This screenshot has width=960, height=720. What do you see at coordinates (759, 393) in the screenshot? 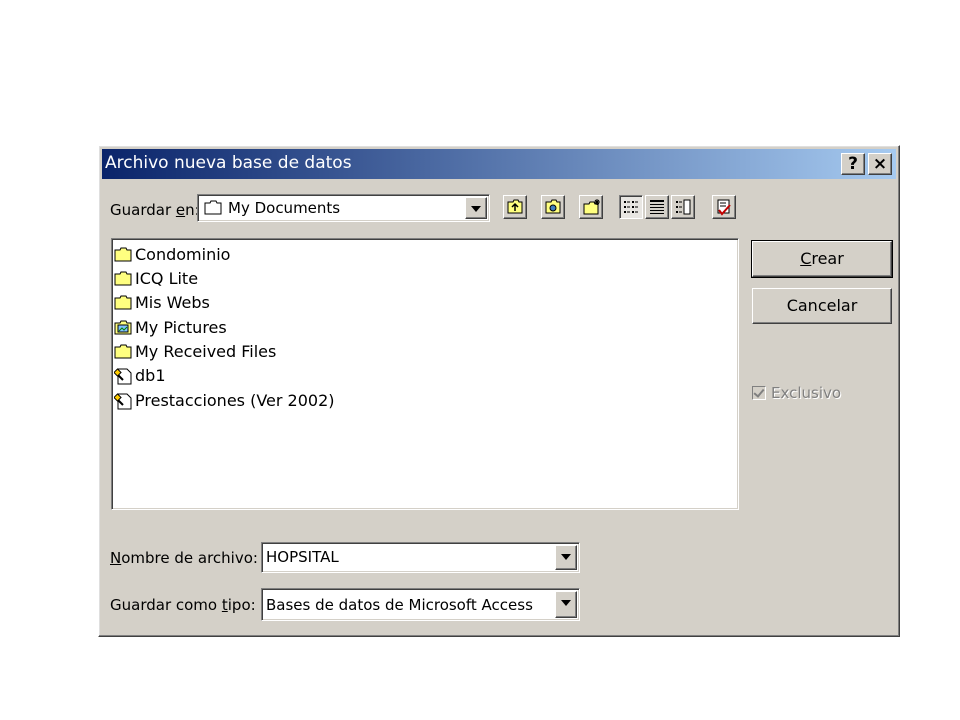
I see `exclusive-checkbox` at bounding box center [759, 393].